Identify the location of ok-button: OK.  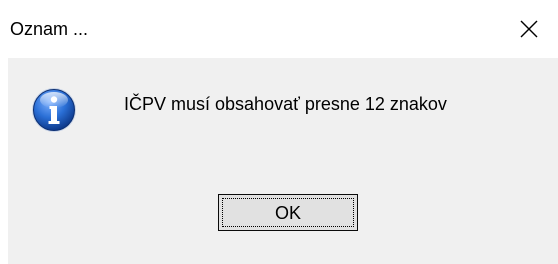
(288, 212).